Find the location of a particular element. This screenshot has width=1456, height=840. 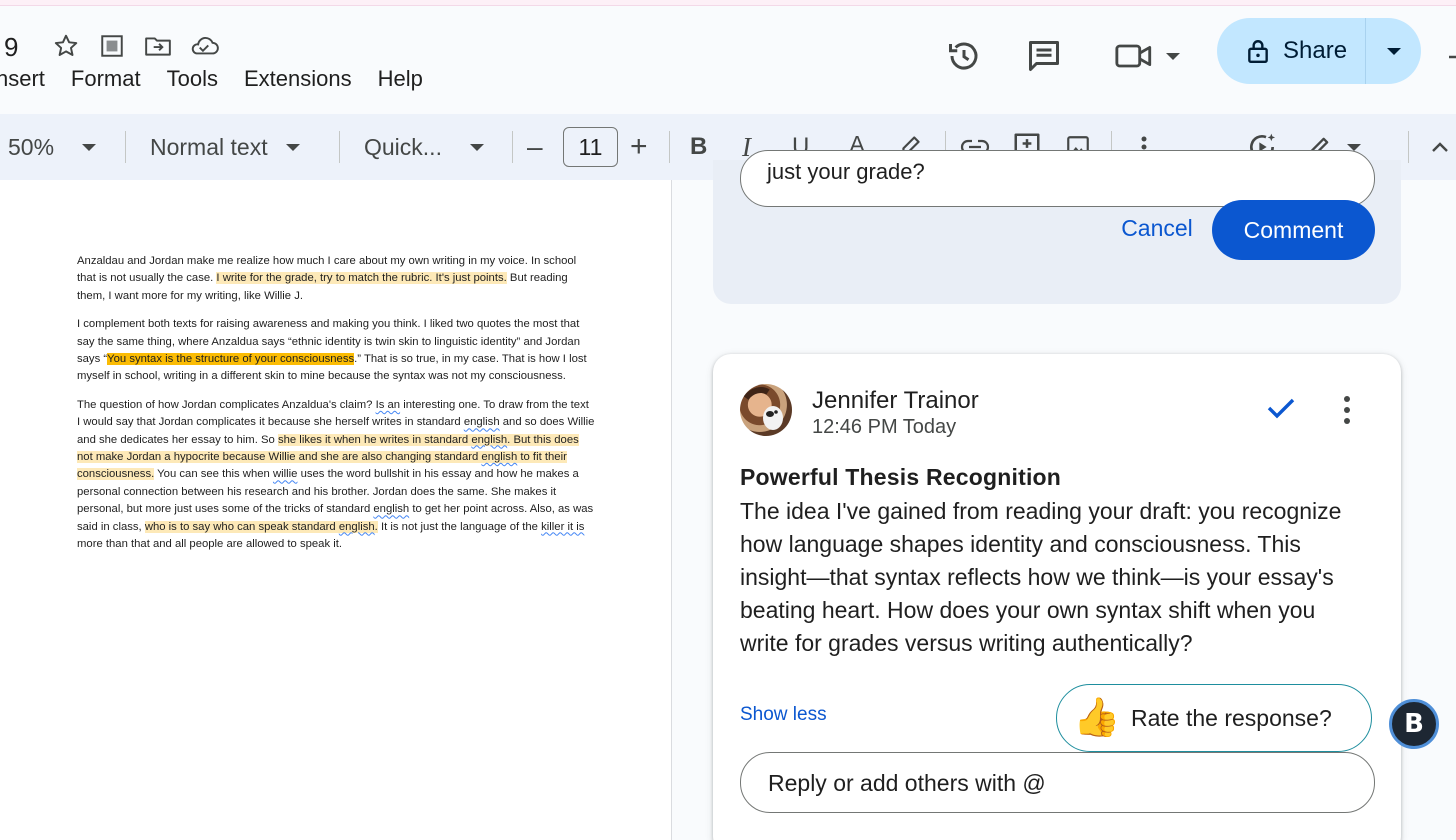

meet-dropdown-icon is located at coordinates (1173, 56).